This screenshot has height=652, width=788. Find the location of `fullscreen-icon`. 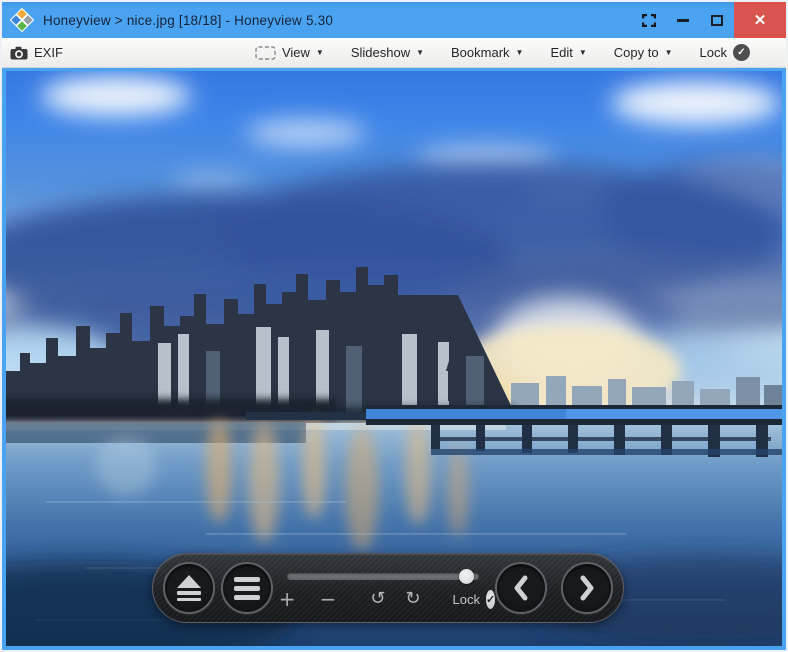

fullscreen-icon is located at coordinates (649, 20).